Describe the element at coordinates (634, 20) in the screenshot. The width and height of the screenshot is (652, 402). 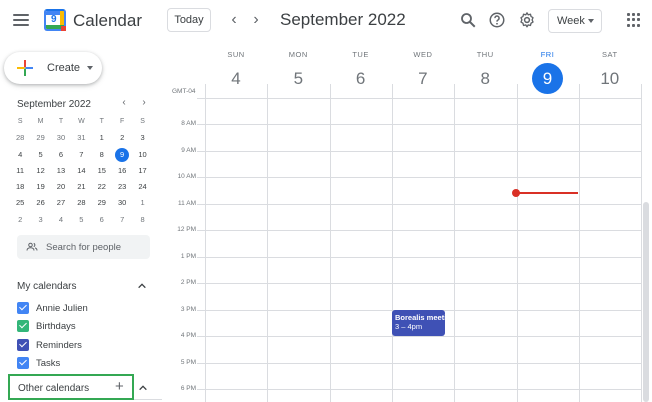
I see `google-apps-icon` at that location.